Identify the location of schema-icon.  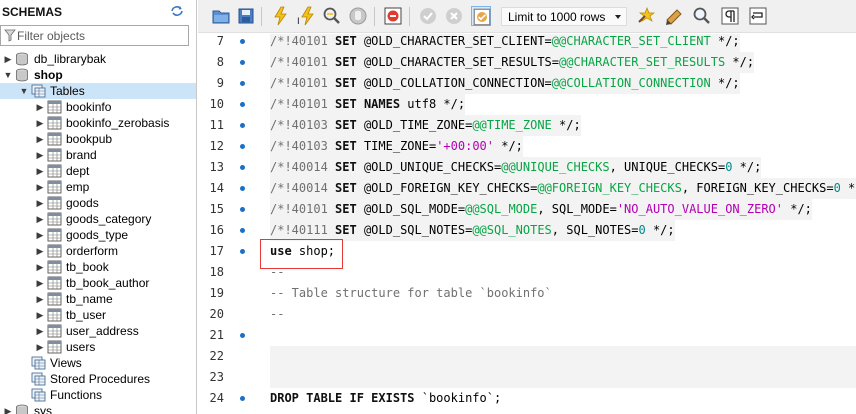
(23, 75).